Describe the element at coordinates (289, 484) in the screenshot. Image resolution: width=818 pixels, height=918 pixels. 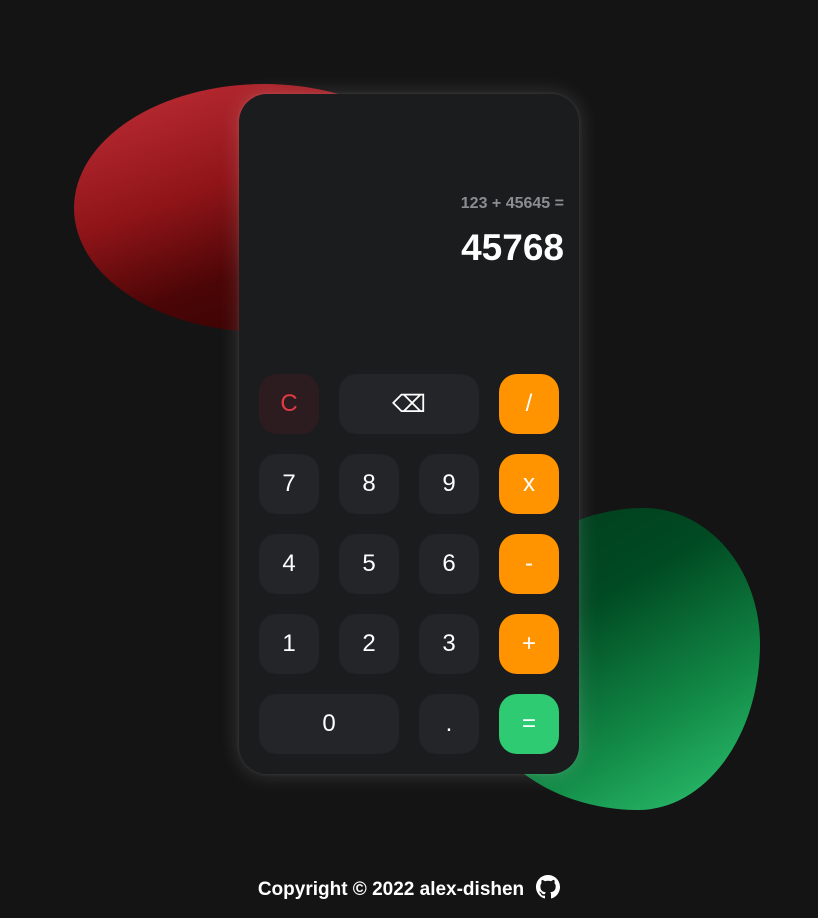
I see `digit-7-button: 7` at that location.